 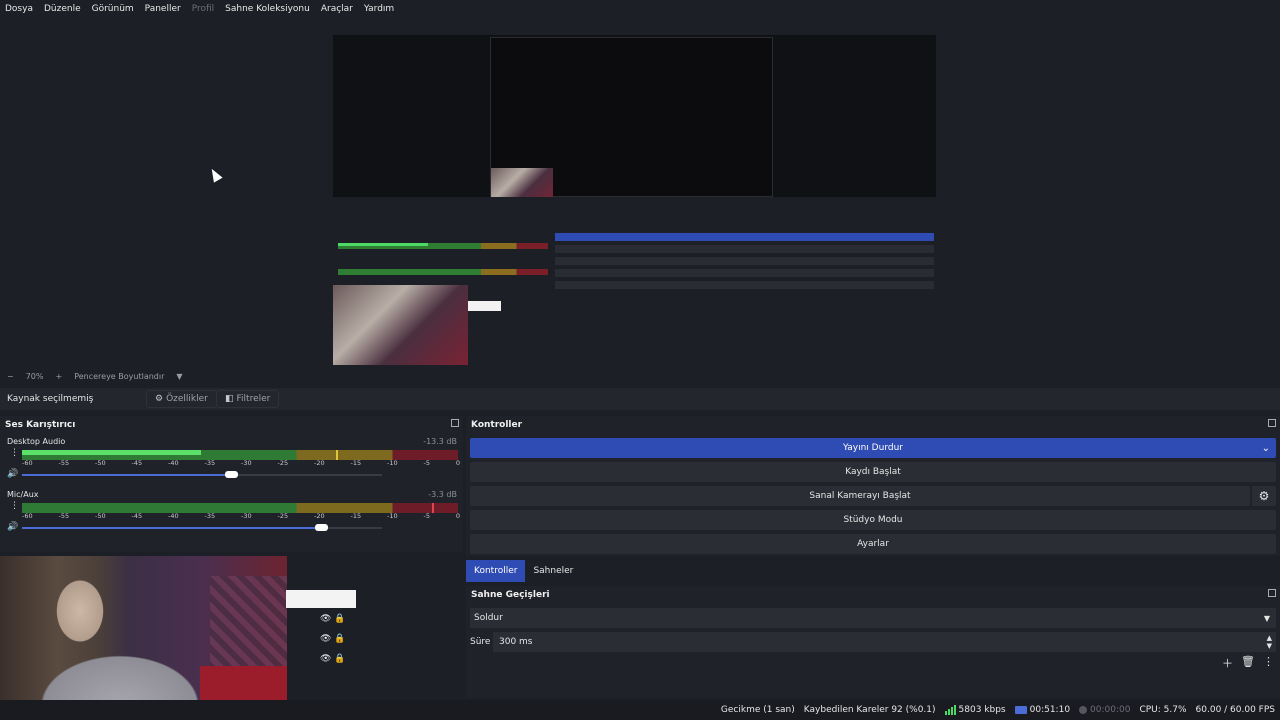 I want to click on filters-button: ◧ Filtreler, so click(x=248, y=399).